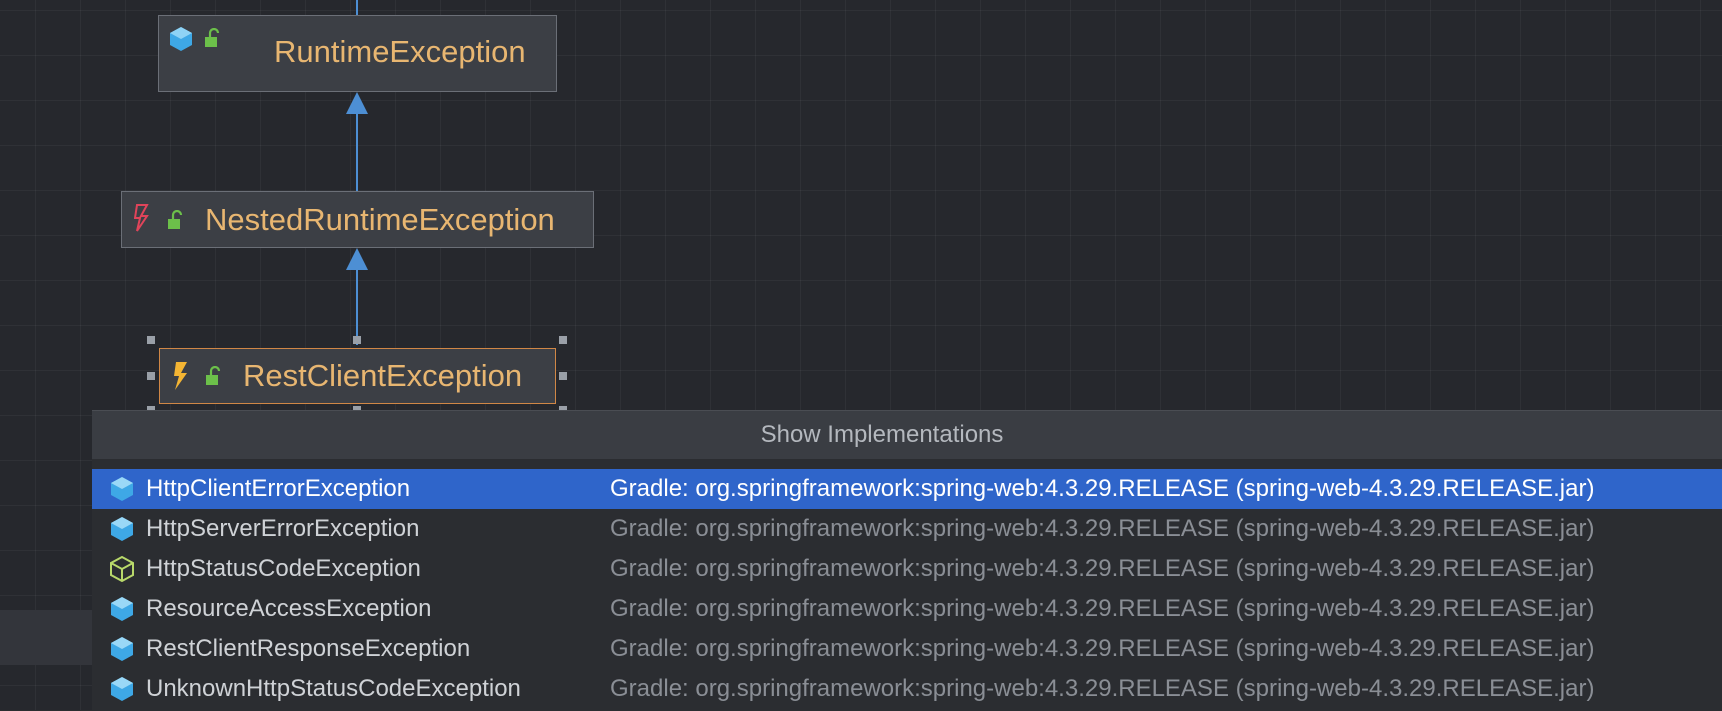 Image resolution: width=1722 pixels, height=711 pixels. What do you see at coordinates (283, 528) in the screenshot?
I see `class-name: HttpServerErrorException` at bounding box center [283, 528].